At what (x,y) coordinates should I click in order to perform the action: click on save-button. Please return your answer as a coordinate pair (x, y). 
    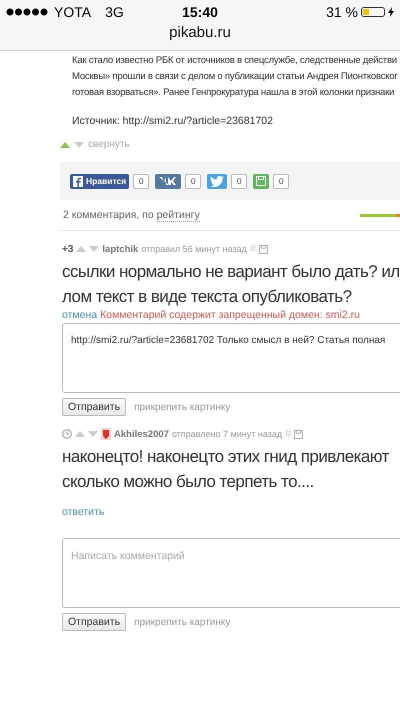
    Looking at the image, I should click on (261, 181).